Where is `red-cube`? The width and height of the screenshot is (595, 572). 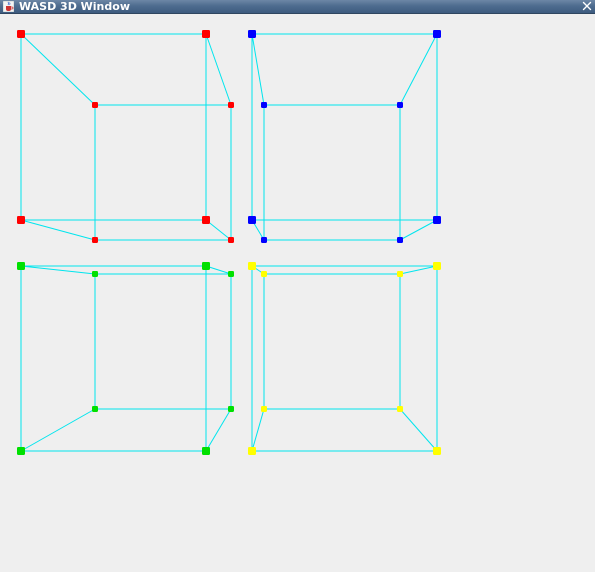
red-cube is located at coordinates (125, 136).